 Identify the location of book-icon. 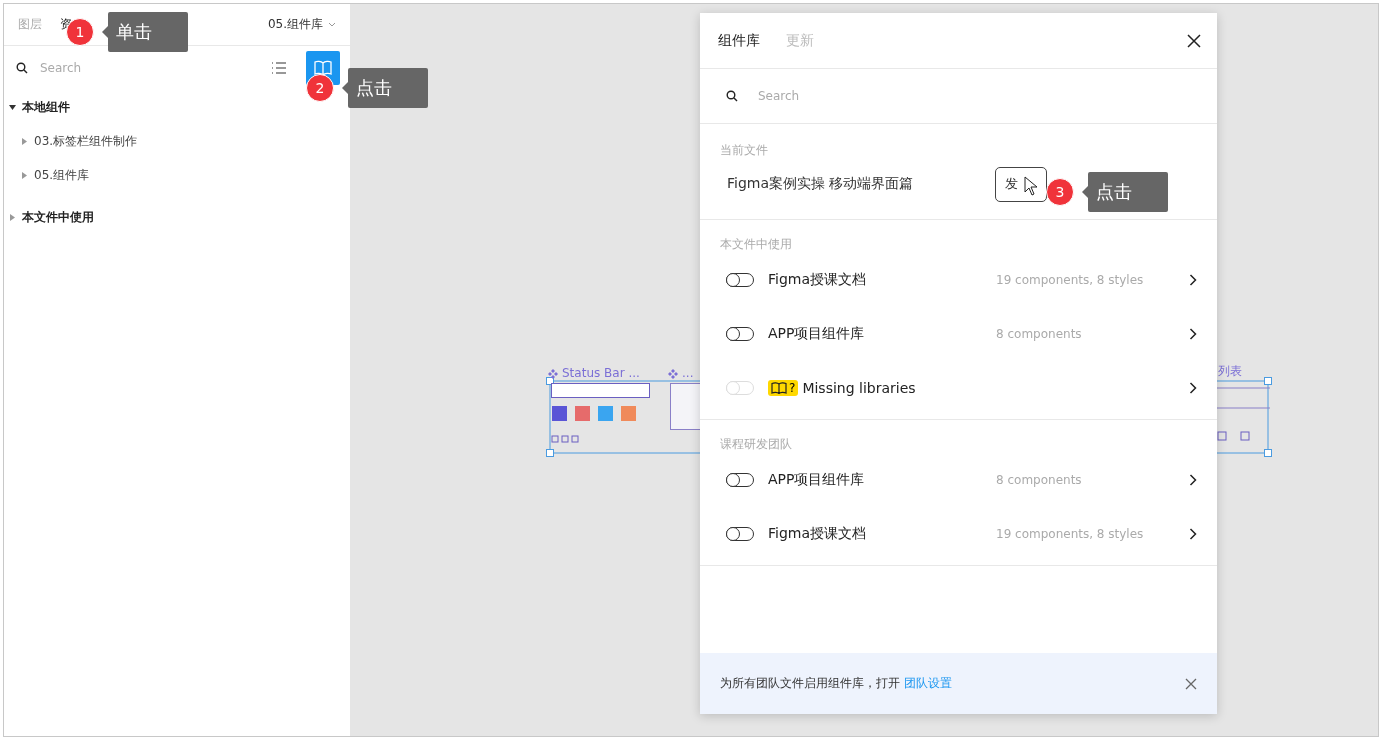
(323, 68).